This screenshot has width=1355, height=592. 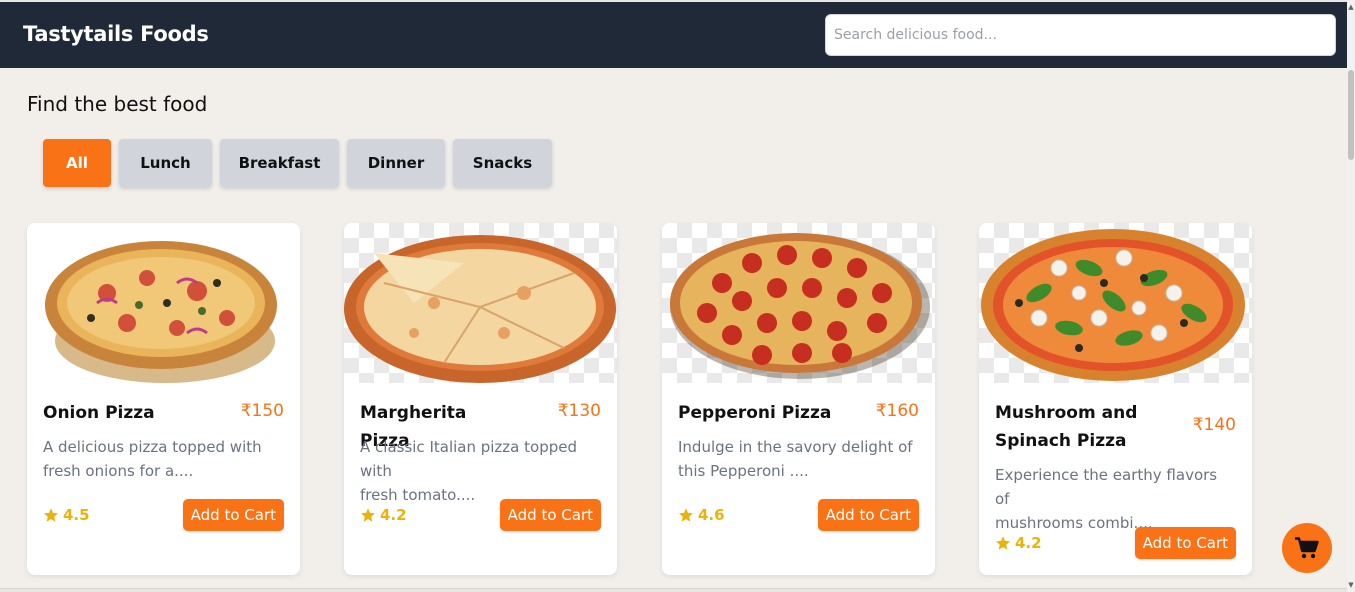 I want to click on product-price: ₹130, so click(x=579, y=411).